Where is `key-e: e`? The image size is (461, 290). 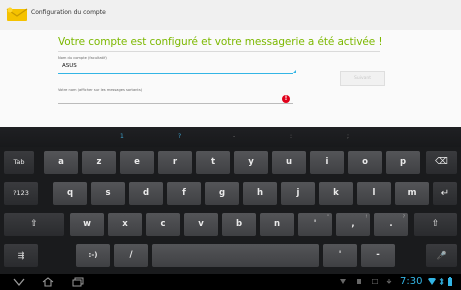 key-e: e is located at coordinates (137, 162).